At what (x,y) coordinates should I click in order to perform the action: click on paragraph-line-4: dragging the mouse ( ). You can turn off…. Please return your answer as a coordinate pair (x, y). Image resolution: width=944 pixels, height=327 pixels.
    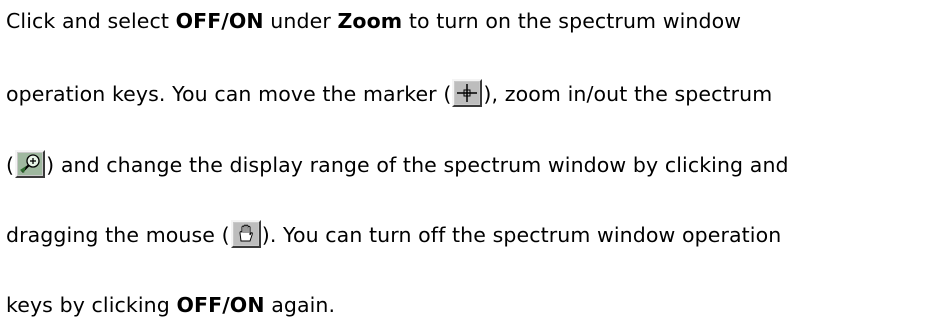
    Looking at the image, I should click on (393, 235).